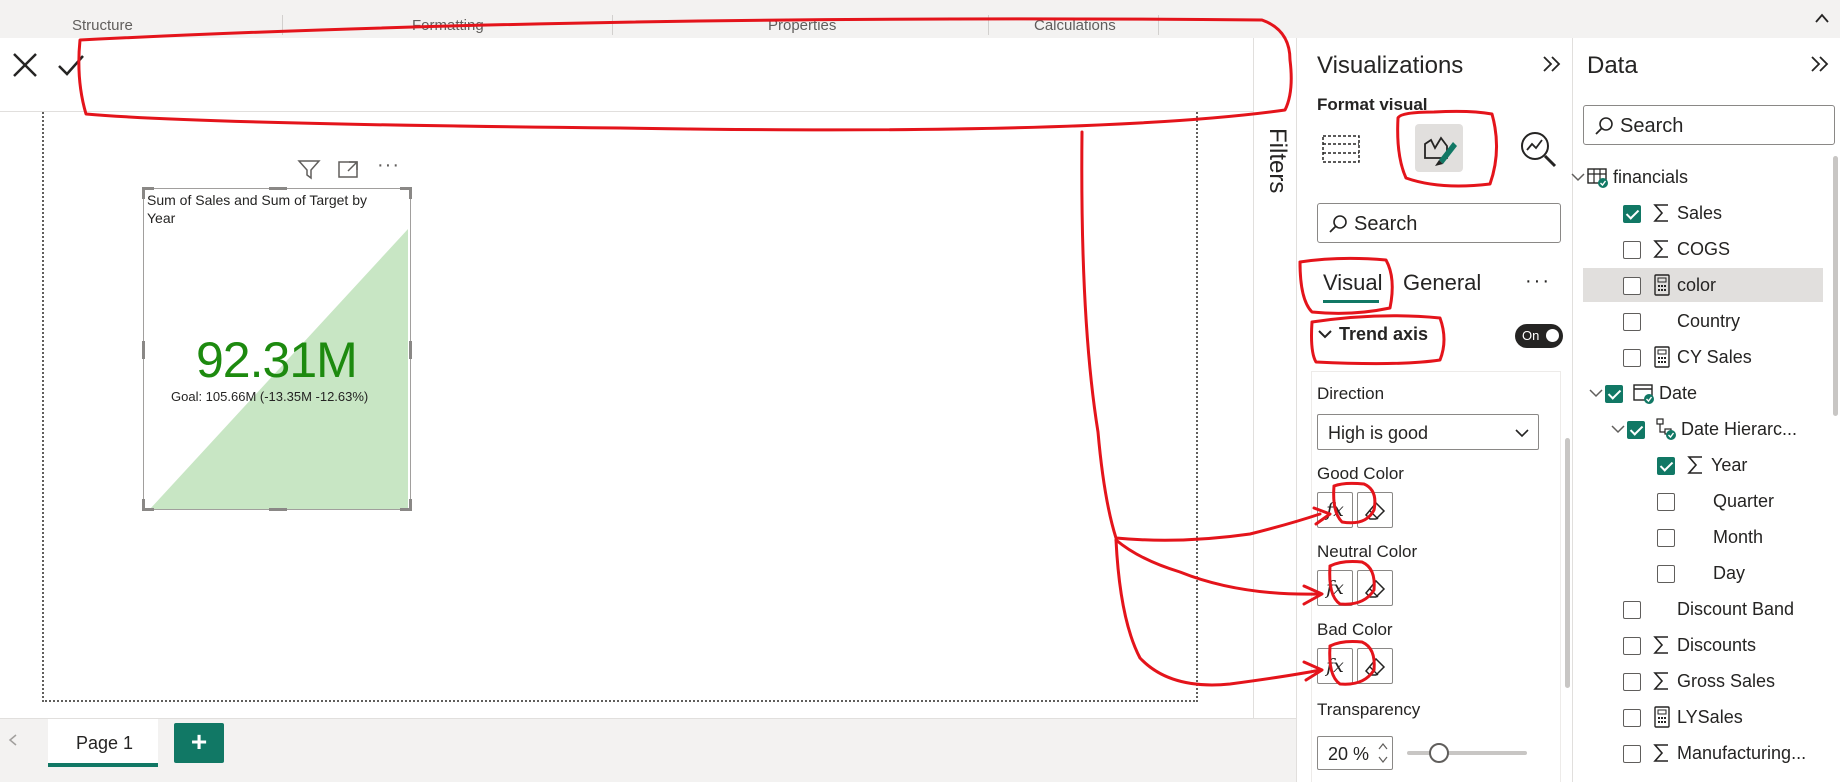 Image resolution: width=1840 pixels, height=782 pixels. I want to click on direction-dropdown: High is good, so click(1428, 432).